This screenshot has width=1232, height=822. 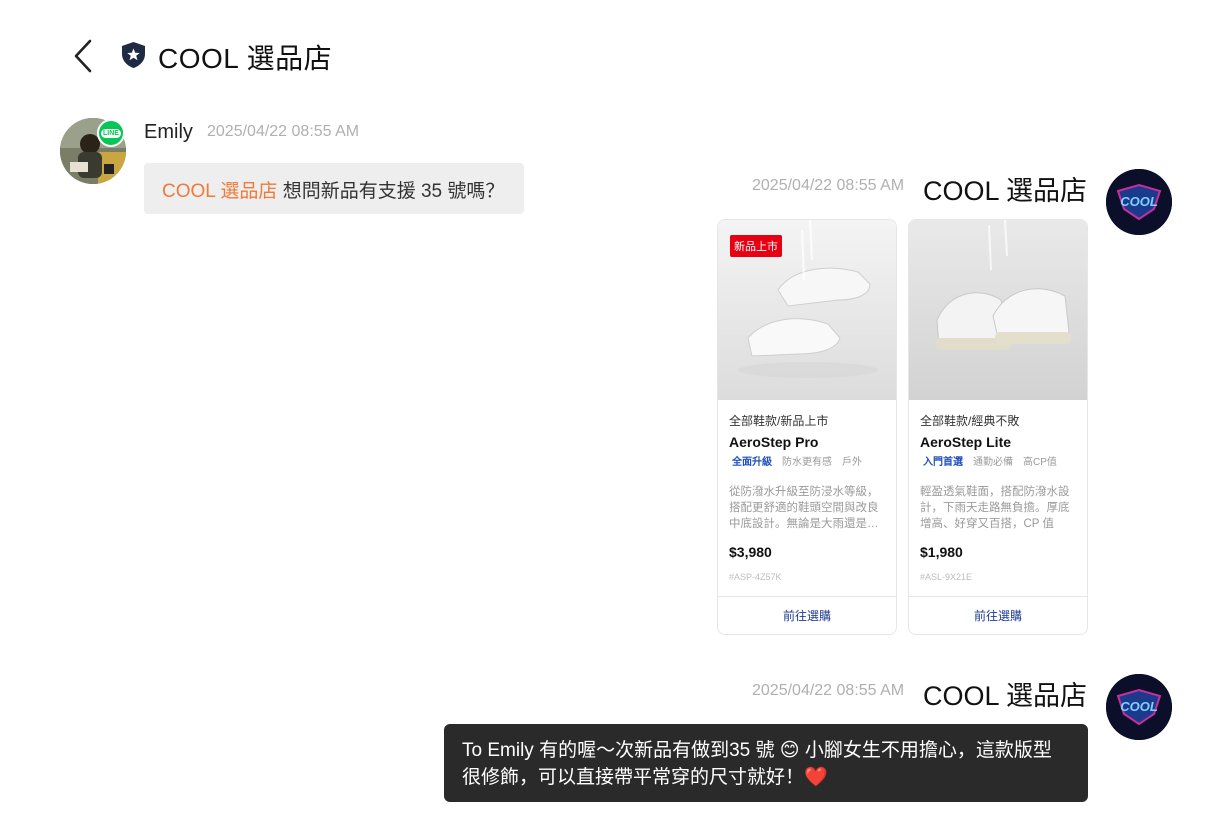 I want to click on new-arrival-badge: 新品上市, so click(x=756, y=246).